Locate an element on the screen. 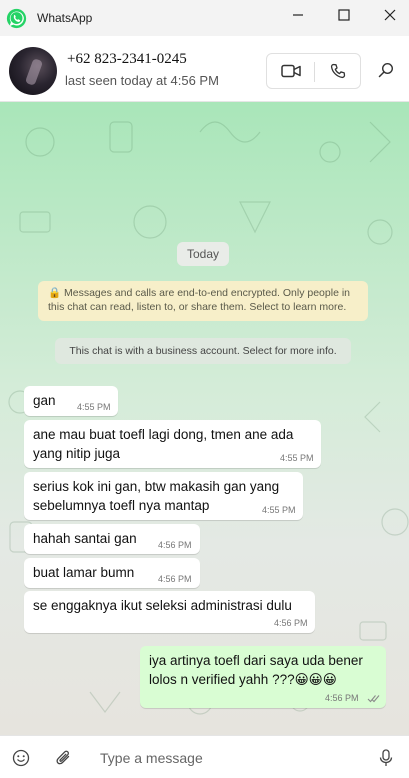 The image size is (409, 778). message-text: gan is located at coordinates (44, 400).